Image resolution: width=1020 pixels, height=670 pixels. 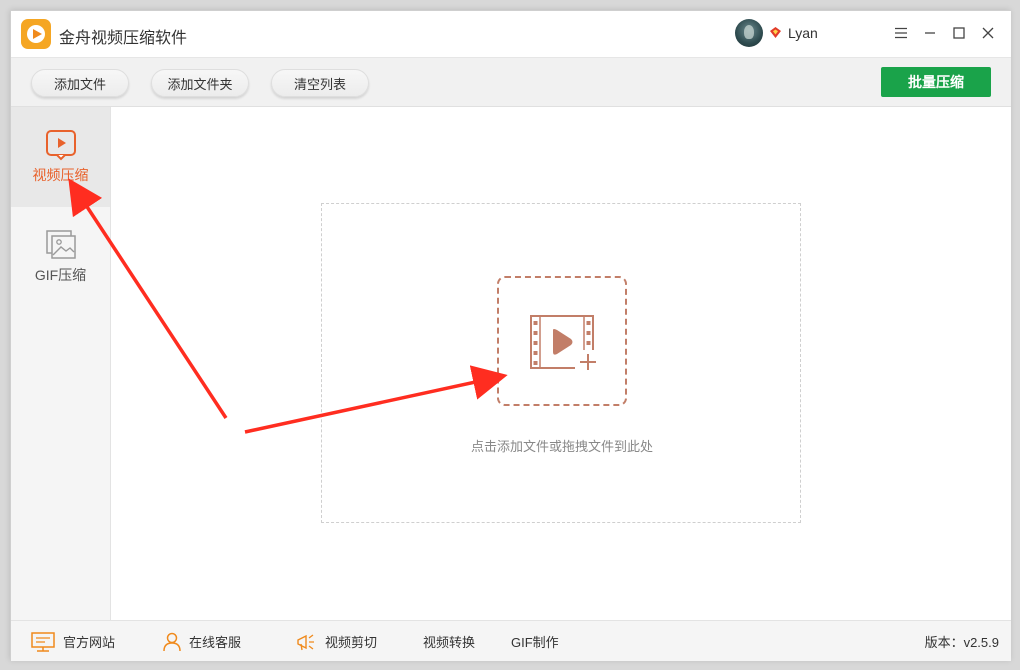 I want to click on menu-icon, so click(x=901, y=33).